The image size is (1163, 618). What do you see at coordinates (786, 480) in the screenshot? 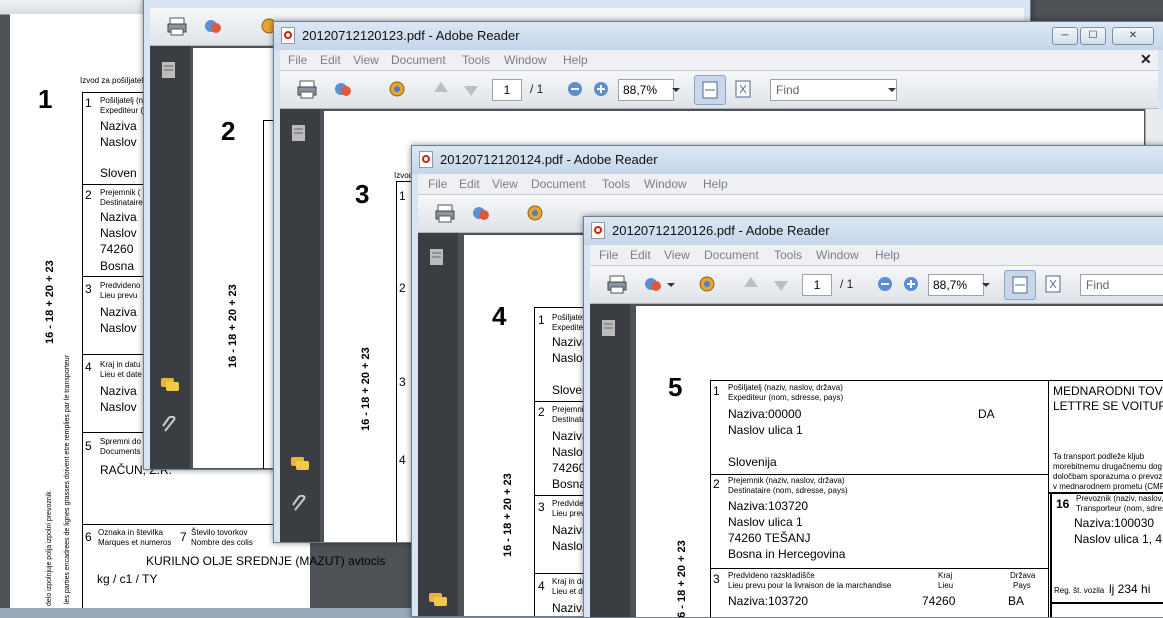
I see `consignee-label: Prejemnik (naziv, naslov, država)` at bounding box center [786, 480].